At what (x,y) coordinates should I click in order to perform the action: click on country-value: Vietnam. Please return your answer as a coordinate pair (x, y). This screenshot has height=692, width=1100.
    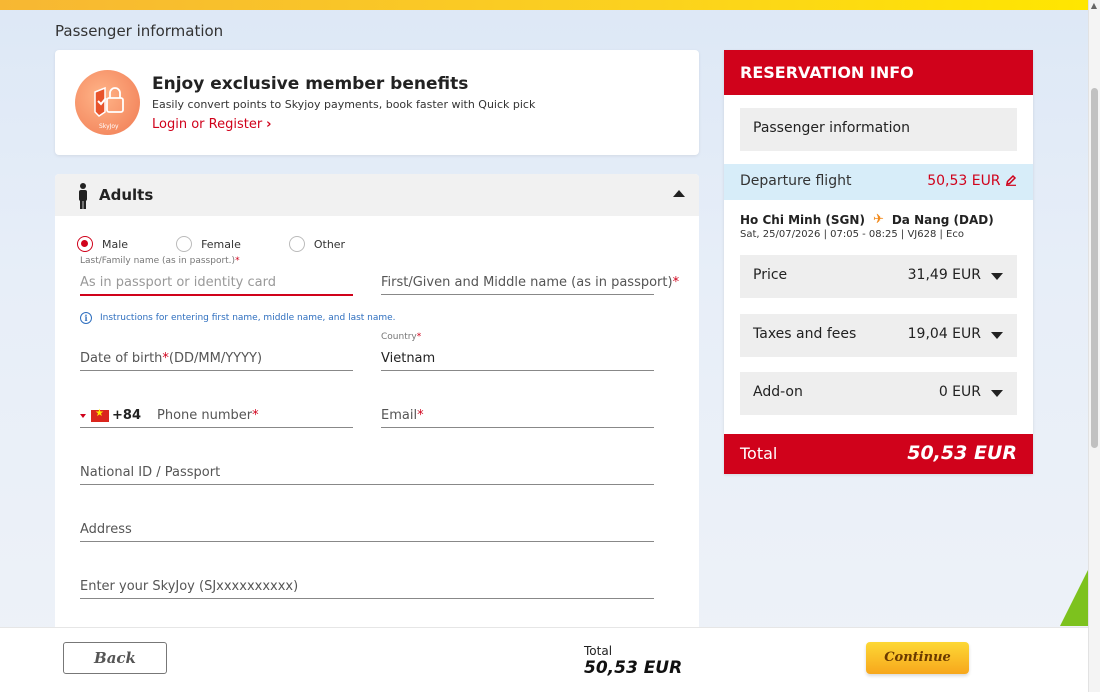
    Looking at the image, I should click on (408, 358).